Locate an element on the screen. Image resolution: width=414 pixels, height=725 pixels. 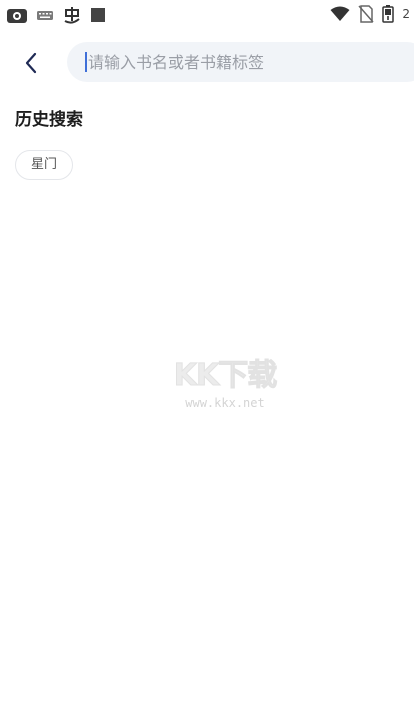
no-sim-icon is located at coordinates (366, 14).